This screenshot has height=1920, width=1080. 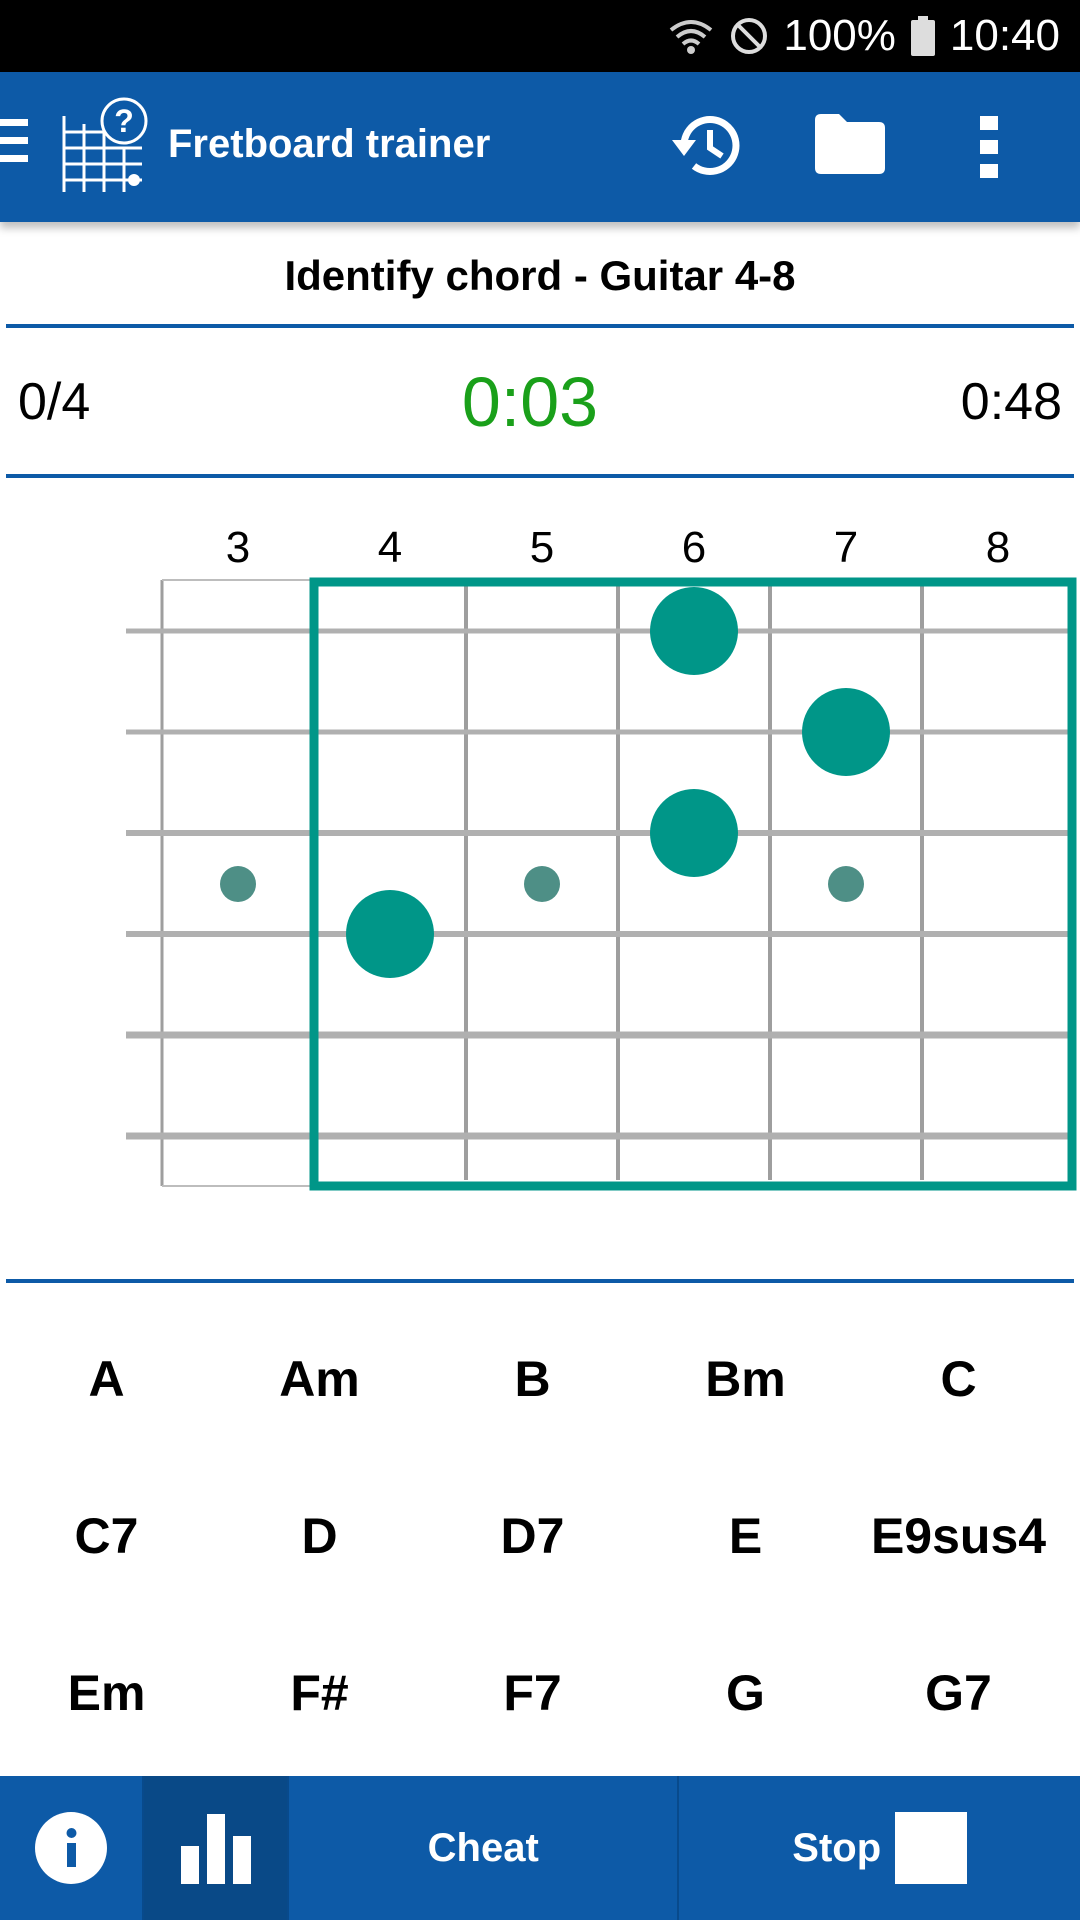 I want to click on chord-button-c: C, so click(x=958, y=1378).